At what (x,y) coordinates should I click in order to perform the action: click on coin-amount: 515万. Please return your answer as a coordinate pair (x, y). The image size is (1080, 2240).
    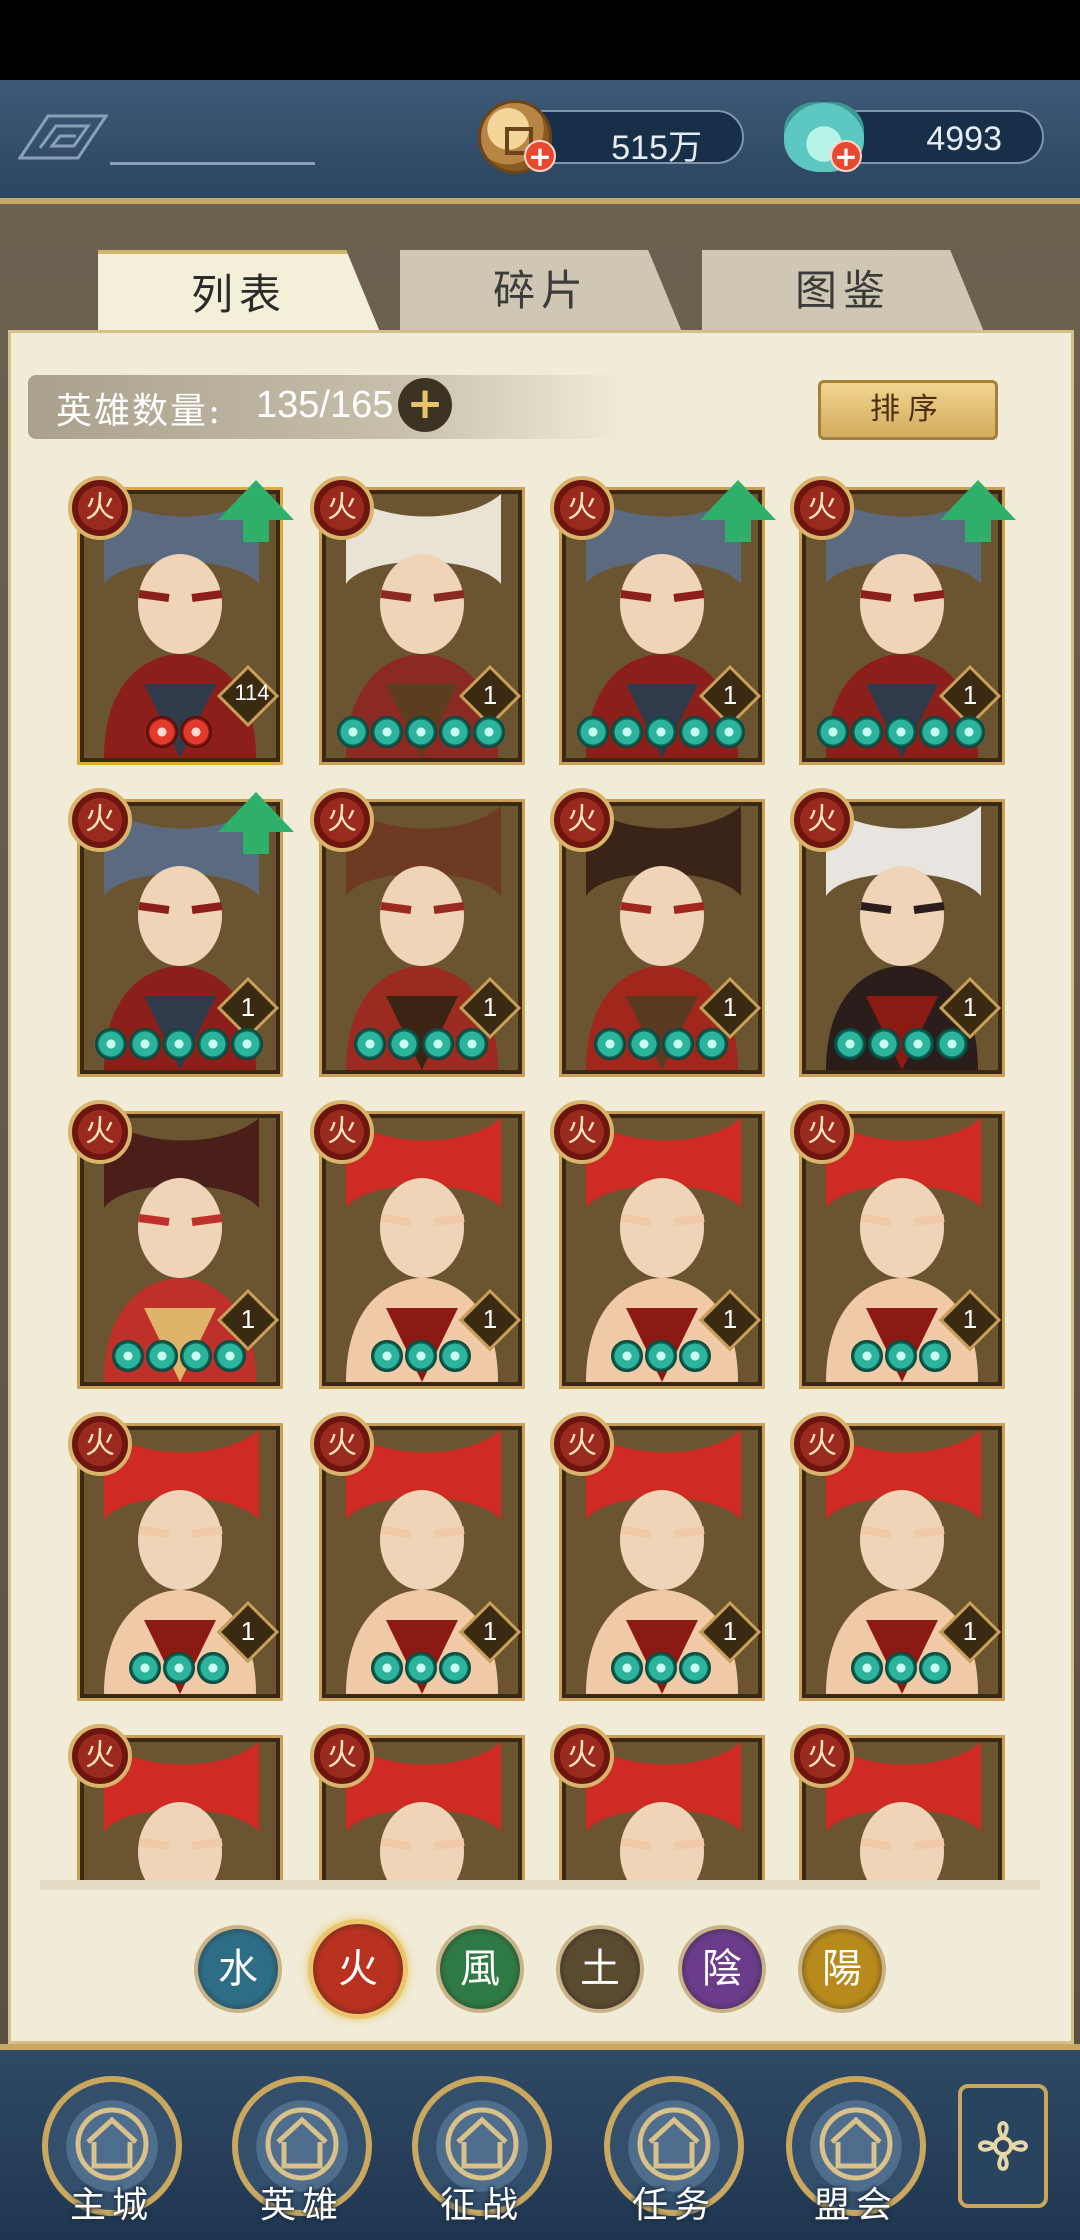
    Looking at the image, I should click on (656, 148).